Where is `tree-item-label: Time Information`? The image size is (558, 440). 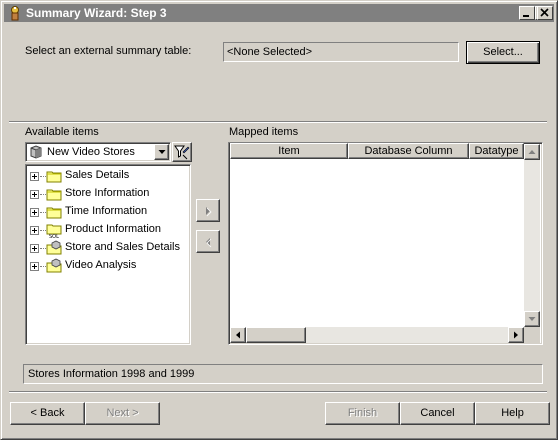
tree-item-label: Time Information is located at coordinates (106, 211).